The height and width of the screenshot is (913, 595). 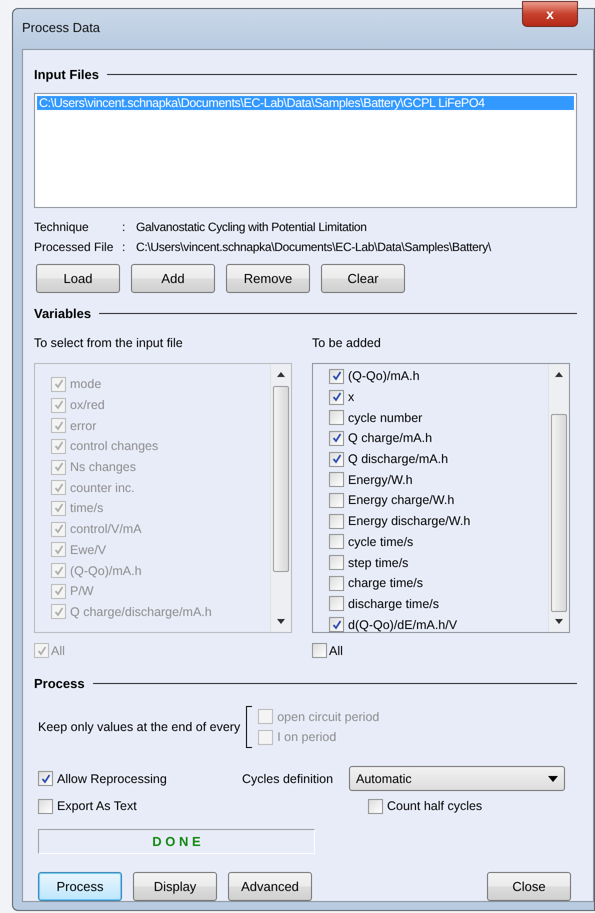 I want to click on variable-list: (Q-Qo)/mA.h x cycle number Q charge/mA.h Q discharge/mA.h Energy/W.h Energy charge/W.h Energy discharge/W.h cycle time/s step time/s charge time/s discharge time/s d(Q-Qo)/dE/mA.h/V, so click(x=441, y=498).